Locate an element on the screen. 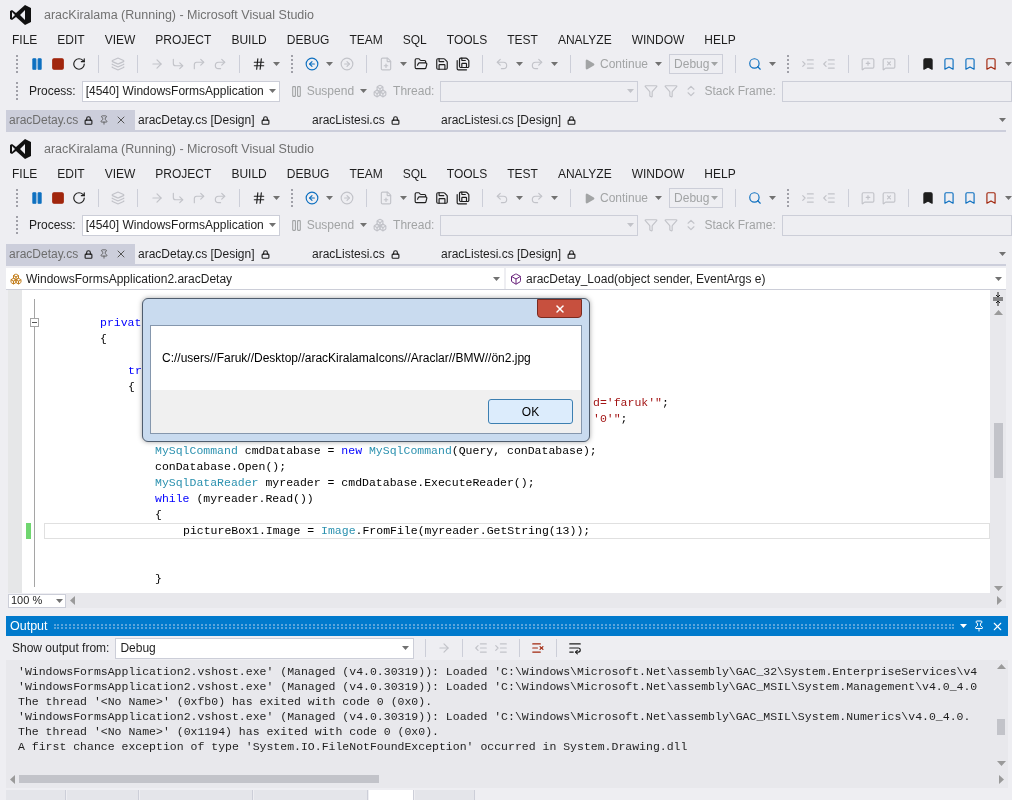  split-icon is located at coordinates (998, 299).